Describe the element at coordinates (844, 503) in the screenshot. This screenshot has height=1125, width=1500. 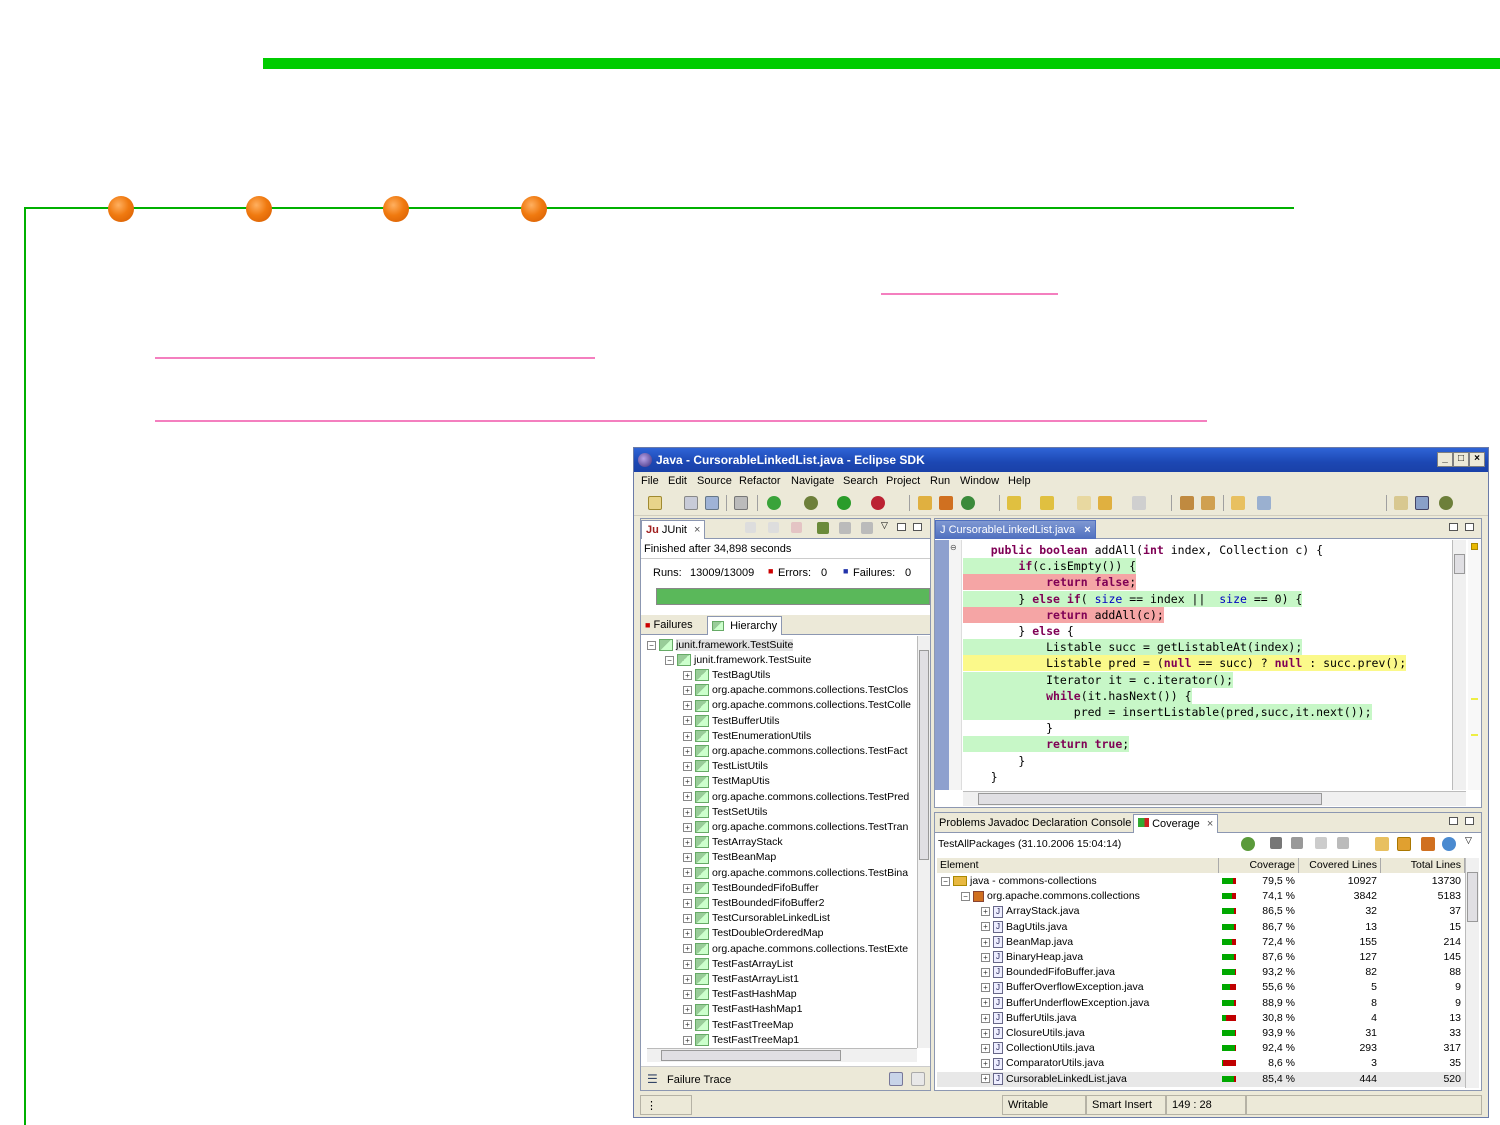
I see `run-icon` at that location.